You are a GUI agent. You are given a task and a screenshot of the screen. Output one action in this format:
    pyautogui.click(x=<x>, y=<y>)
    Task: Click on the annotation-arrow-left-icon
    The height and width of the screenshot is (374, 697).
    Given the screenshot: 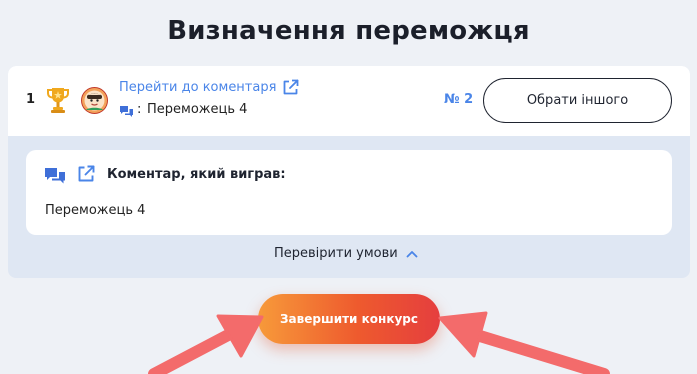 What is the action you would take?
    pyautogui.click(x=206, y=344)
    